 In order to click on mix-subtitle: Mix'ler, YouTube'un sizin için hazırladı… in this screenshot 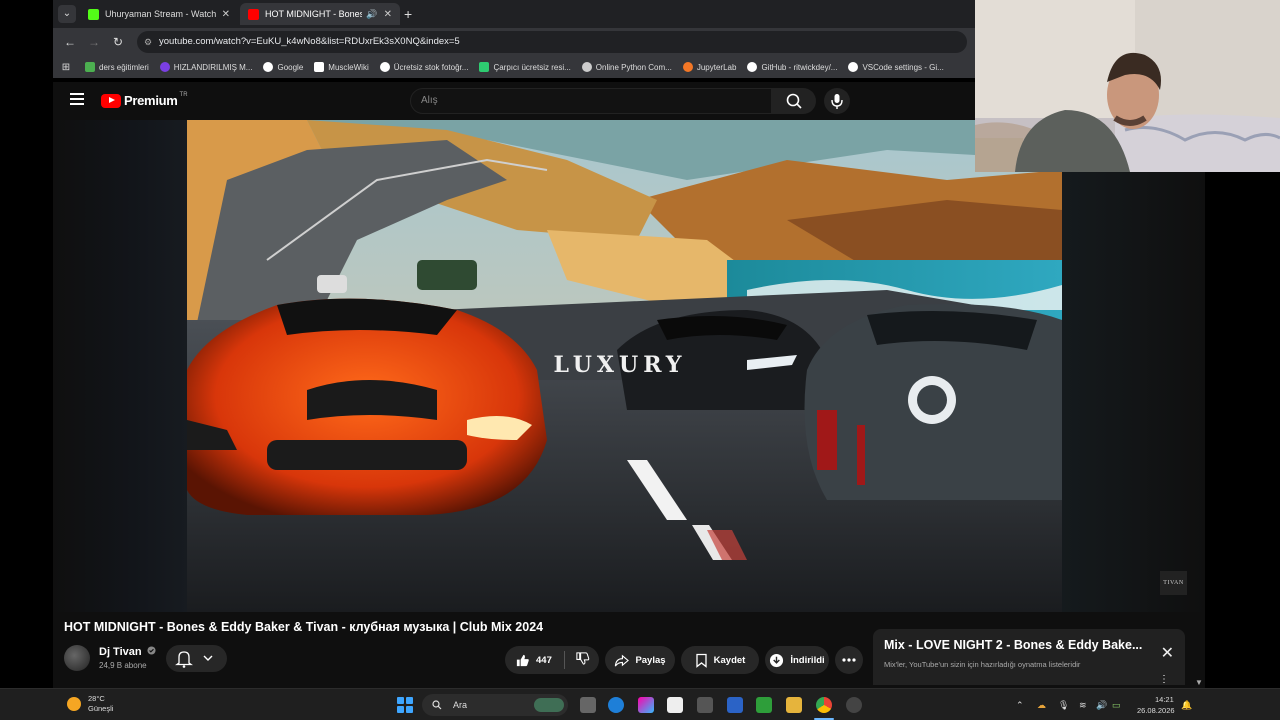, I will do `click(982, 664)`.